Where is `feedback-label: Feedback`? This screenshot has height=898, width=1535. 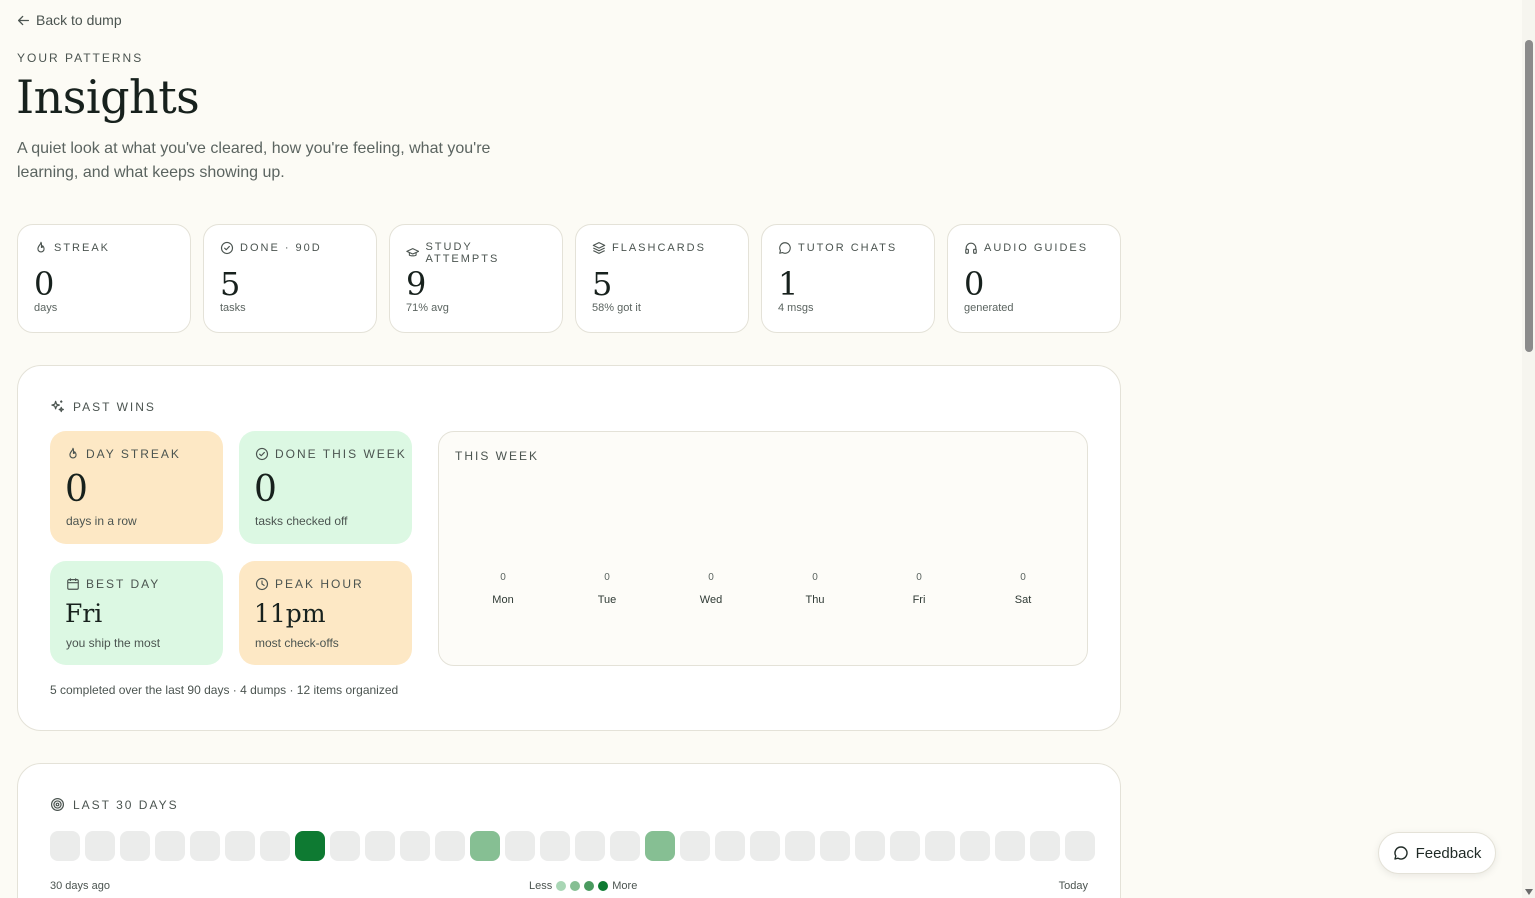
feedback-label: Feedback is located at coordinates (1448, 853).